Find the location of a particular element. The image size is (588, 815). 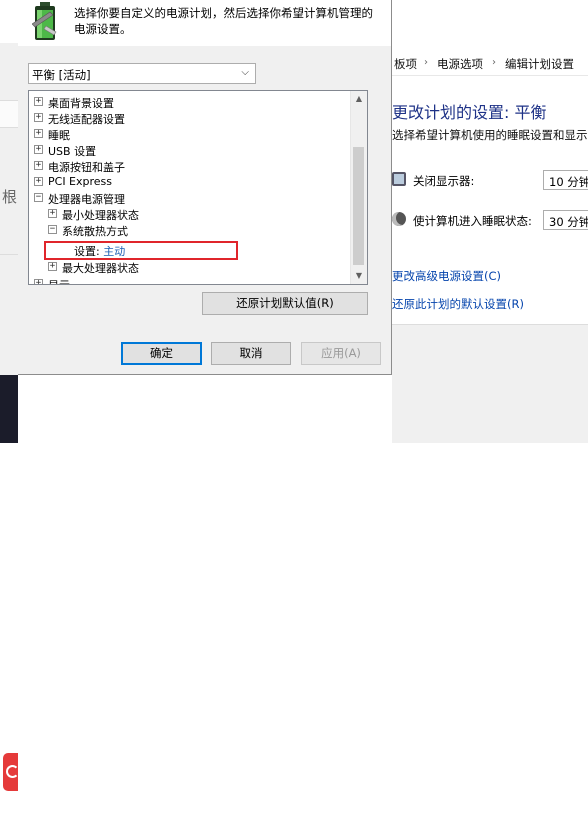

page-title: 更改计划的设置: 平衡 is located at coordinates (469, 112).